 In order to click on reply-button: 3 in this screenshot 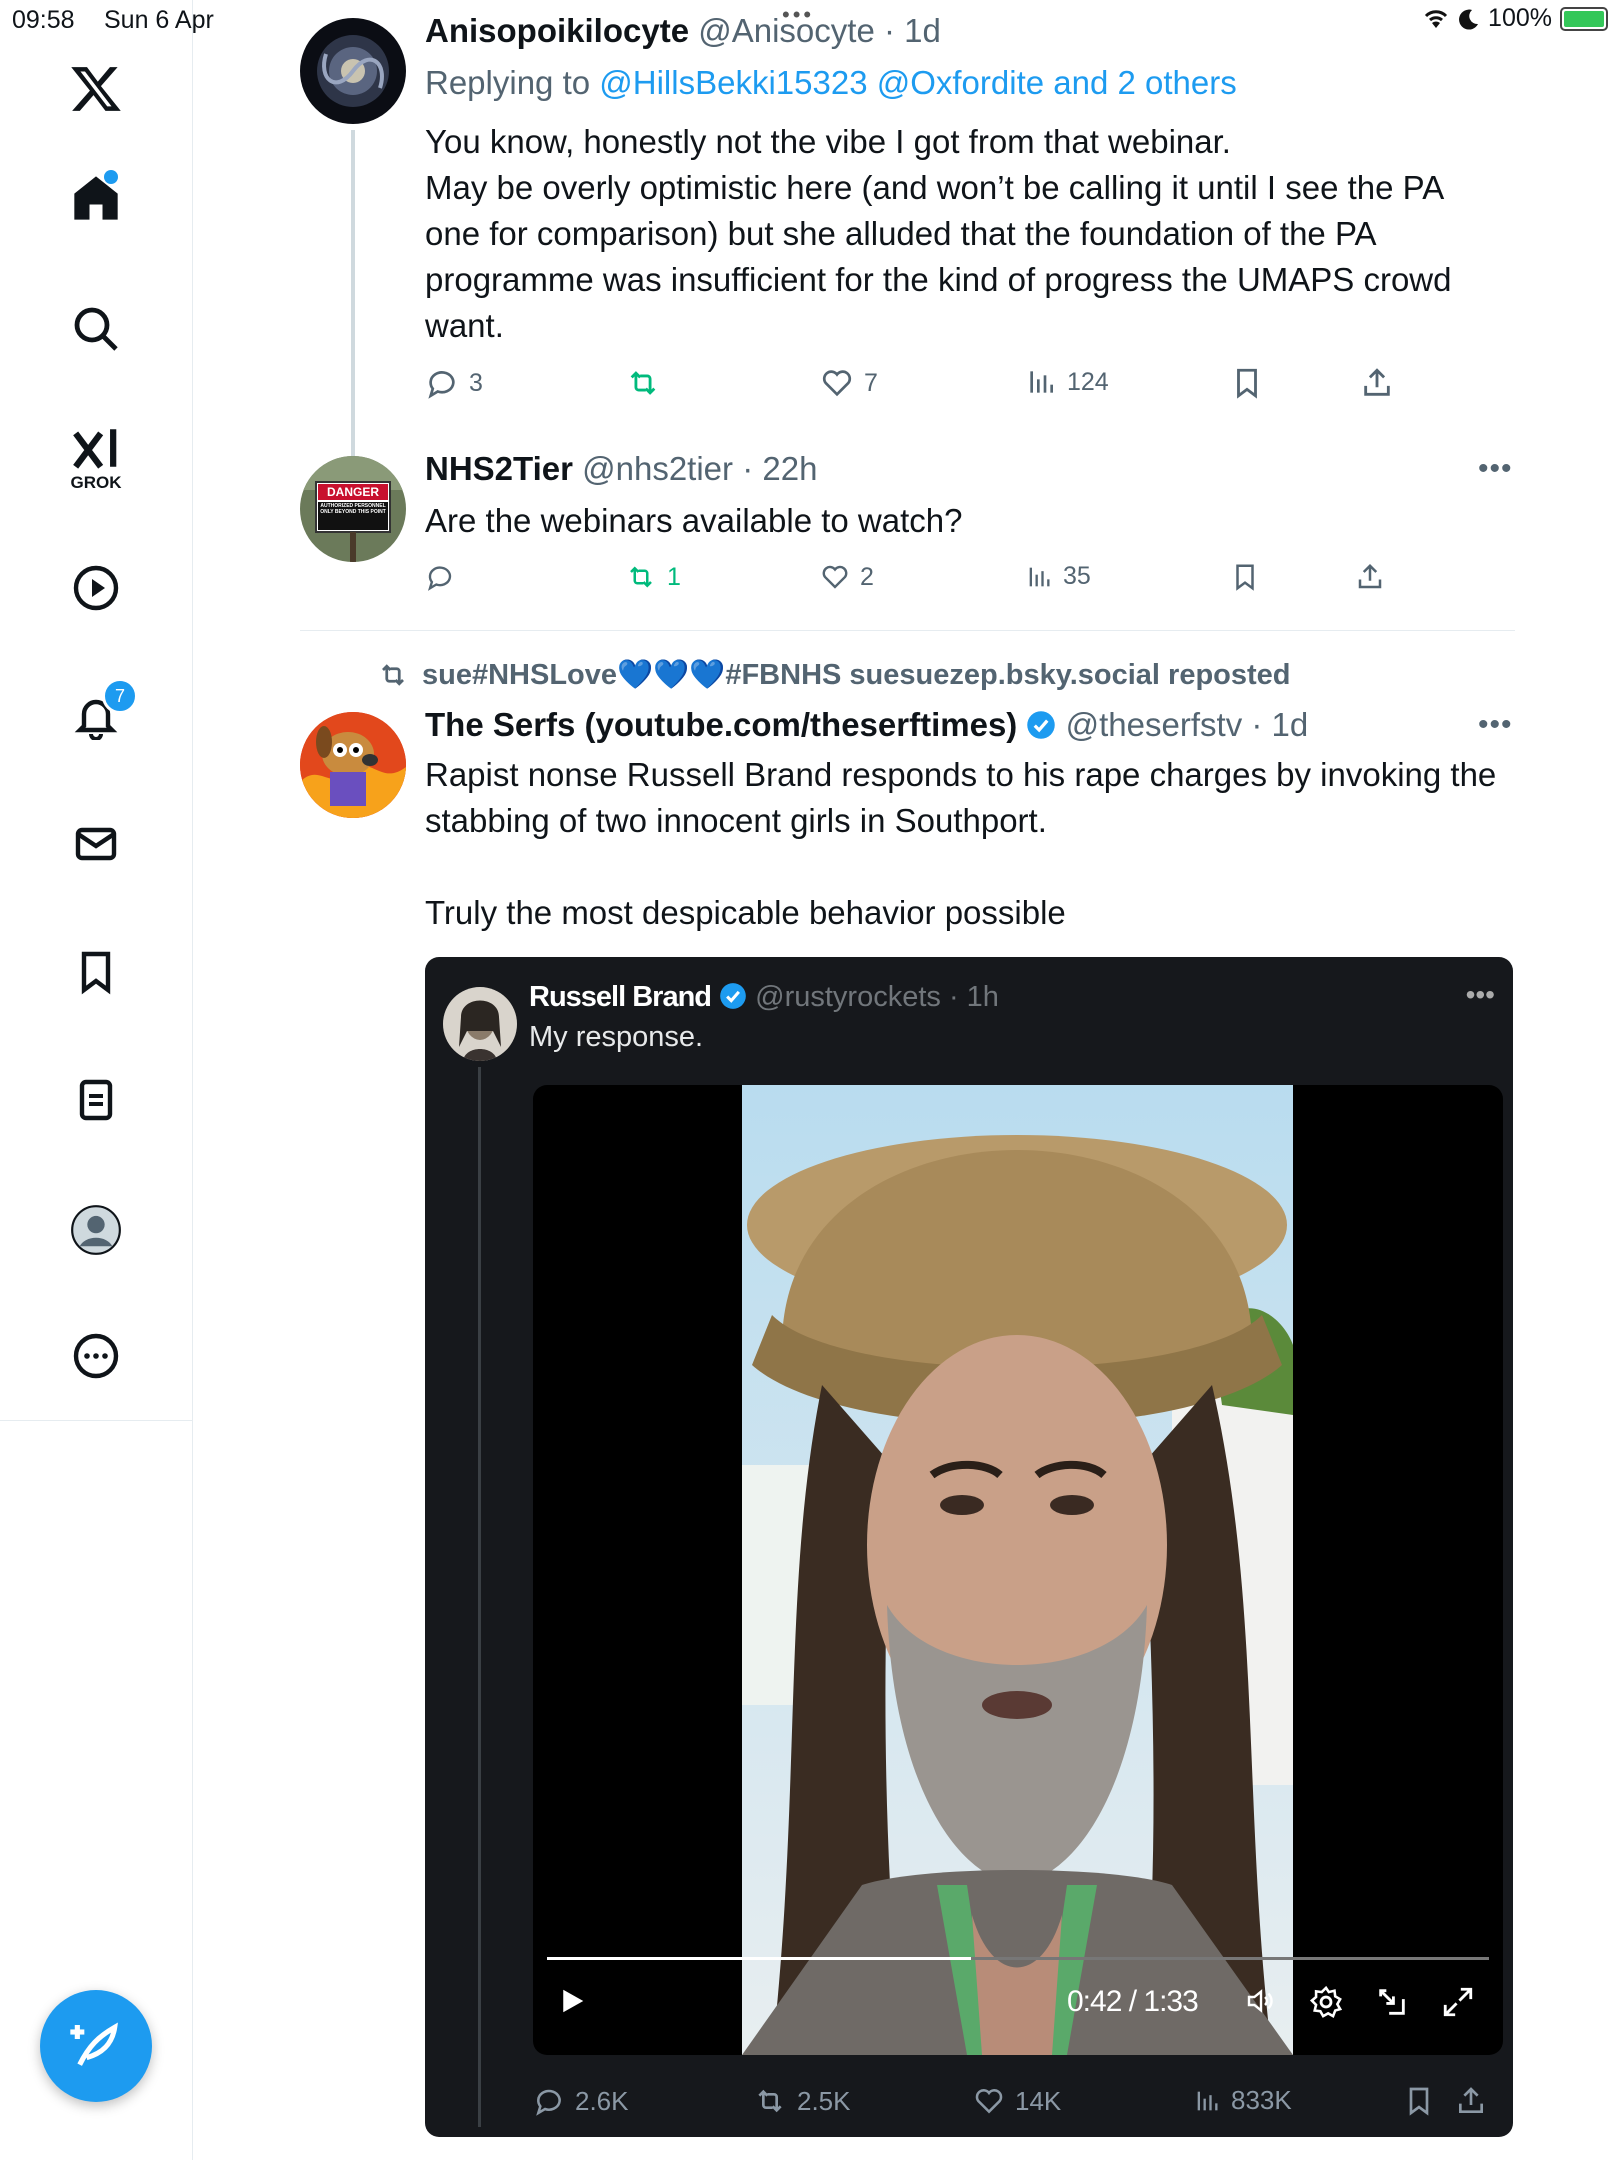, I will do `click(454, 383)`.